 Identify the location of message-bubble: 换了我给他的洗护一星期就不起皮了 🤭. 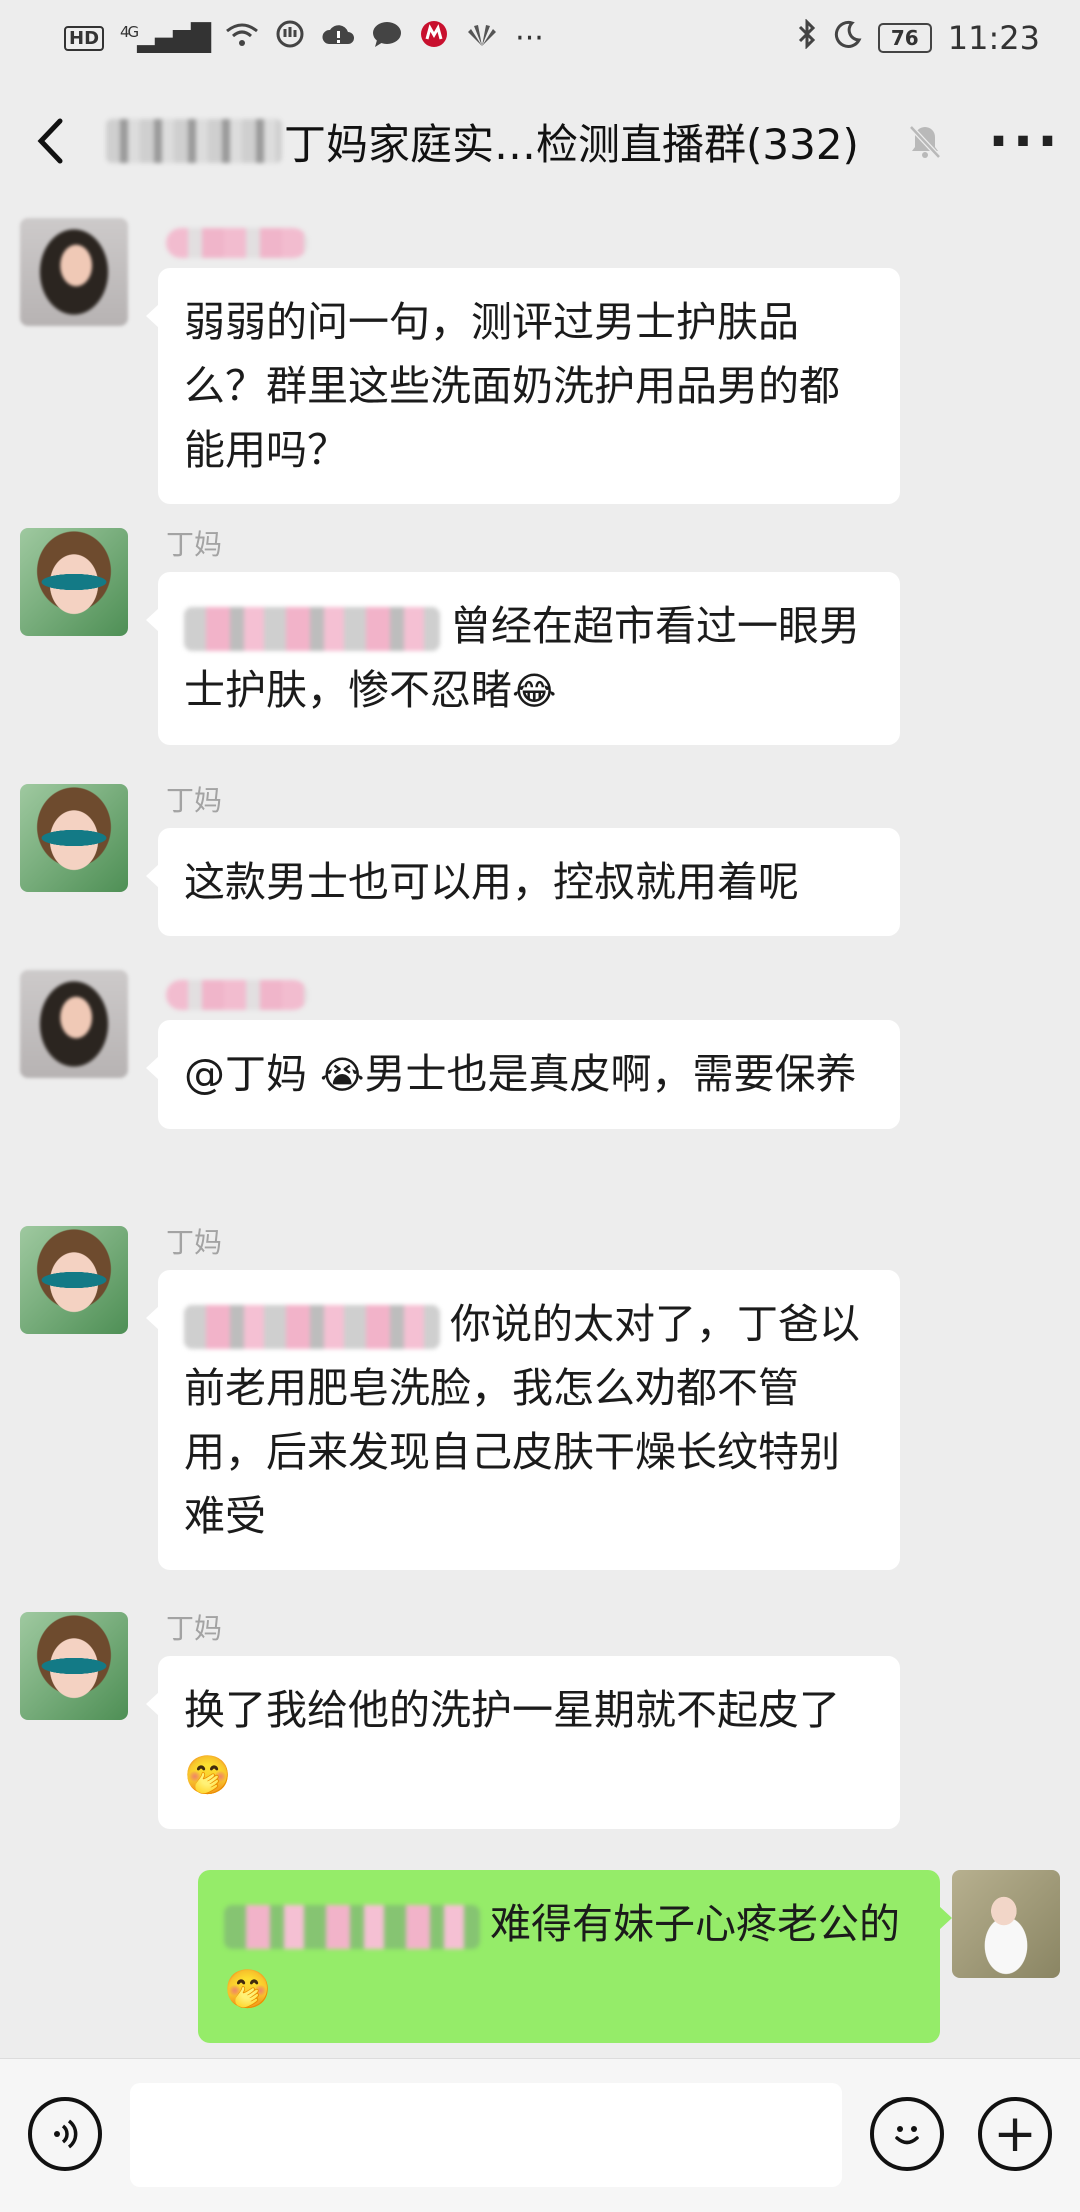
(523, 1742).